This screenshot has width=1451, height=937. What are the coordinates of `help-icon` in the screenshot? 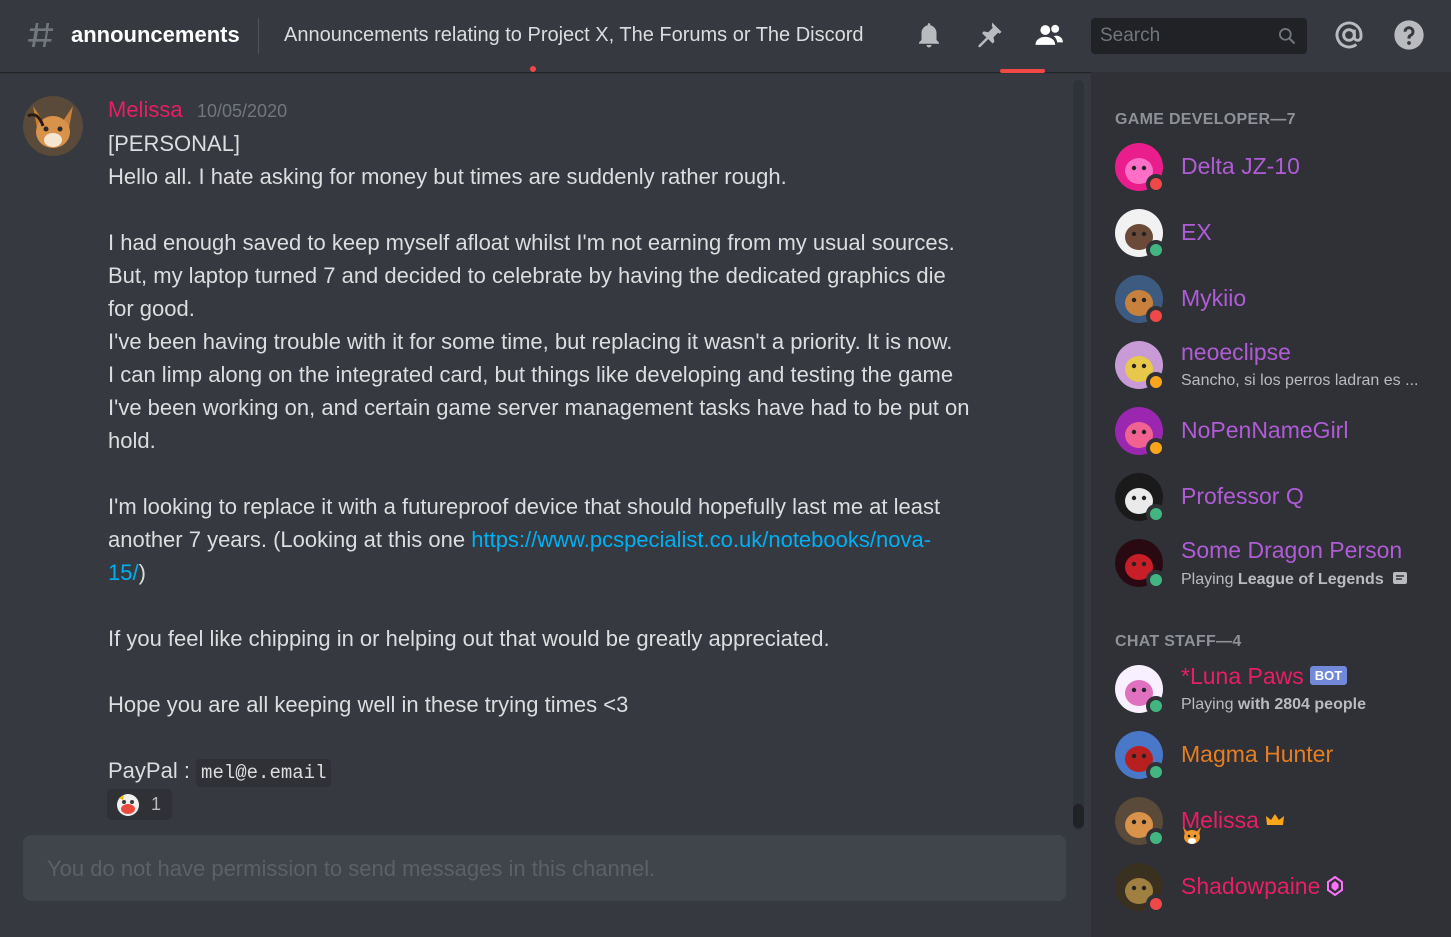 It's located at (1409, 35).